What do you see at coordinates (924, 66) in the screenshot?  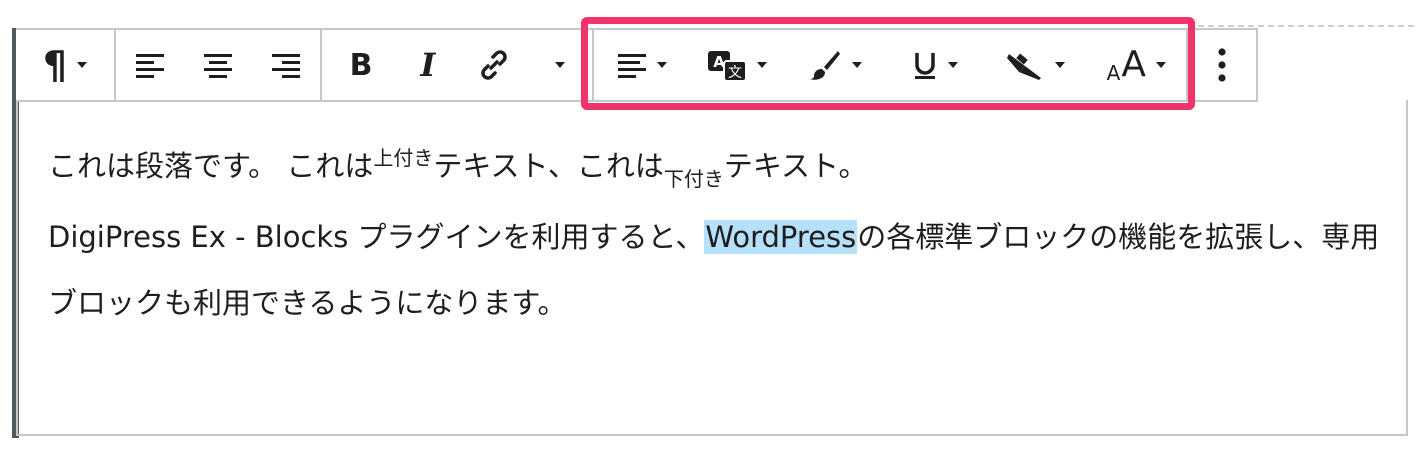 I see `underline-icon` at bounding box center [924, 66].